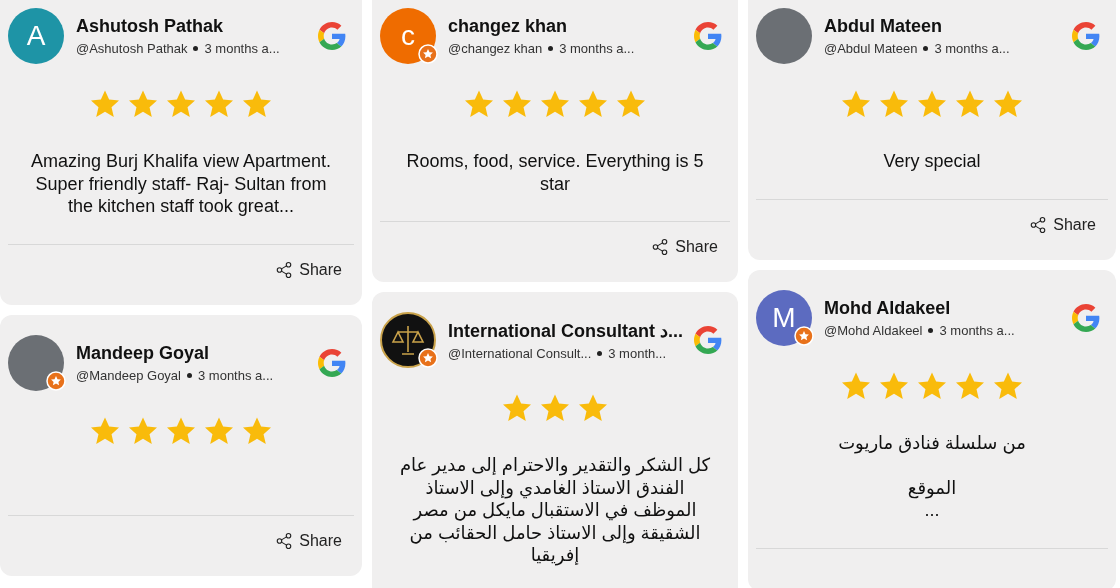 The image size is (1120, 588). I want to click on reviewer-name: Mandeep Goyal, so click(143, 353).